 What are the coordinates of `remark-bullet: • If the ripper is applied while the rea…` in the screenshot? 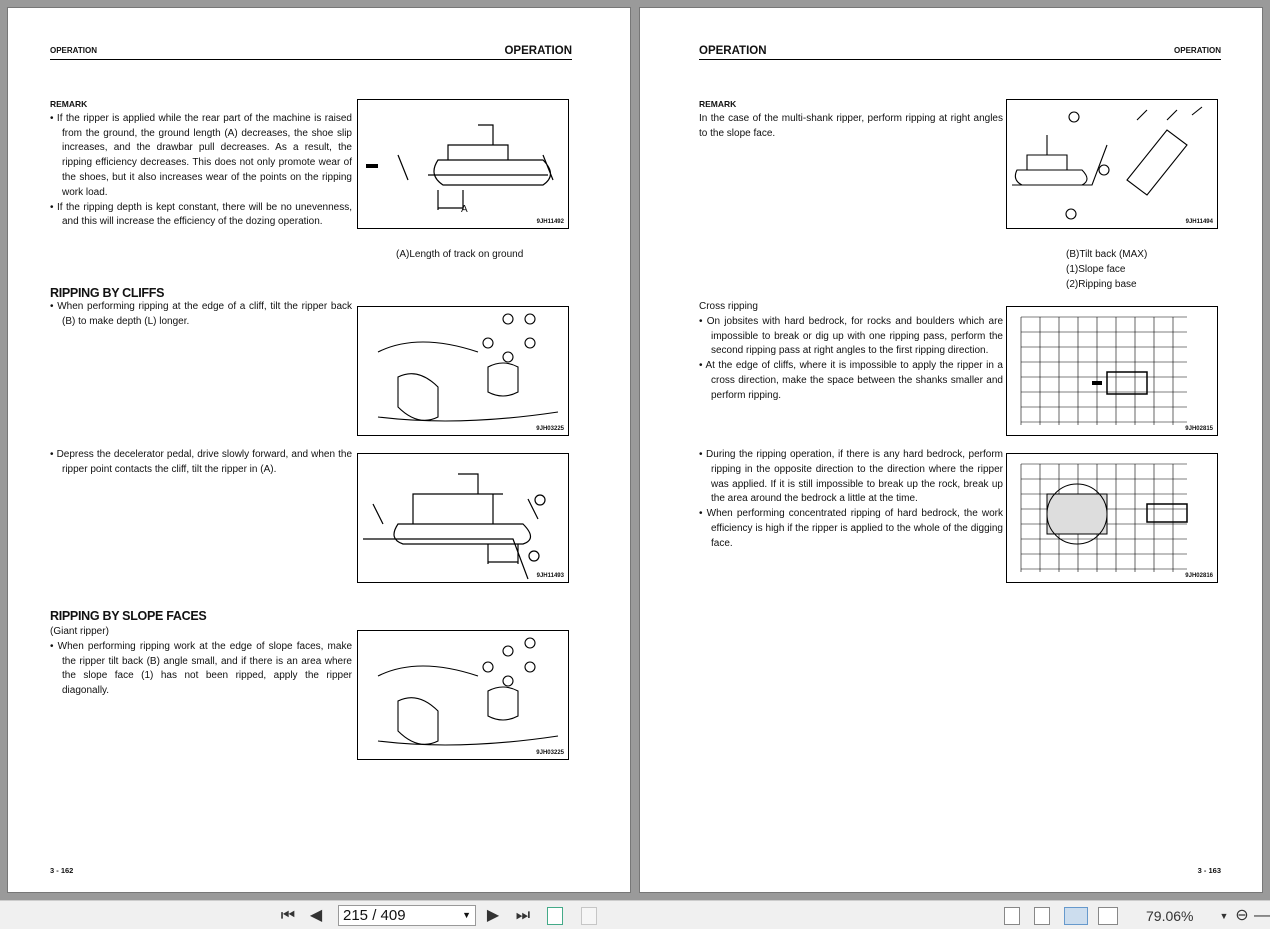 It's located at (201, 155).